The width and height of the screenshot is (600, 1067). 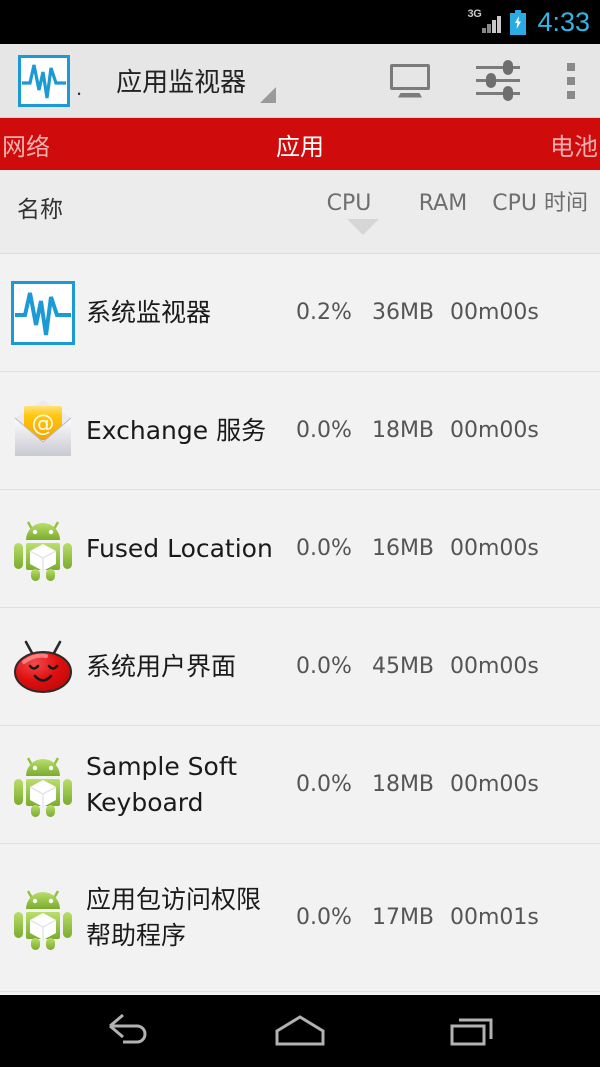 I want to click on column-header-ram: RAM, so click(x=443, y=203).